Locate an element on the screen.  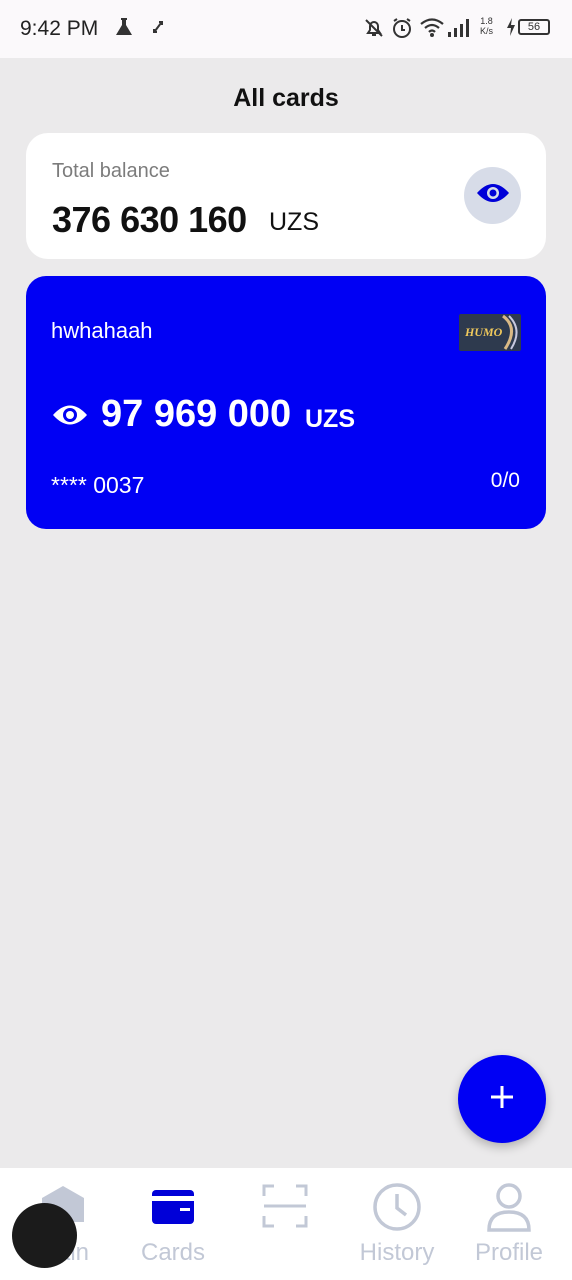
card-eye-icon is located at coordinates (70, 417).